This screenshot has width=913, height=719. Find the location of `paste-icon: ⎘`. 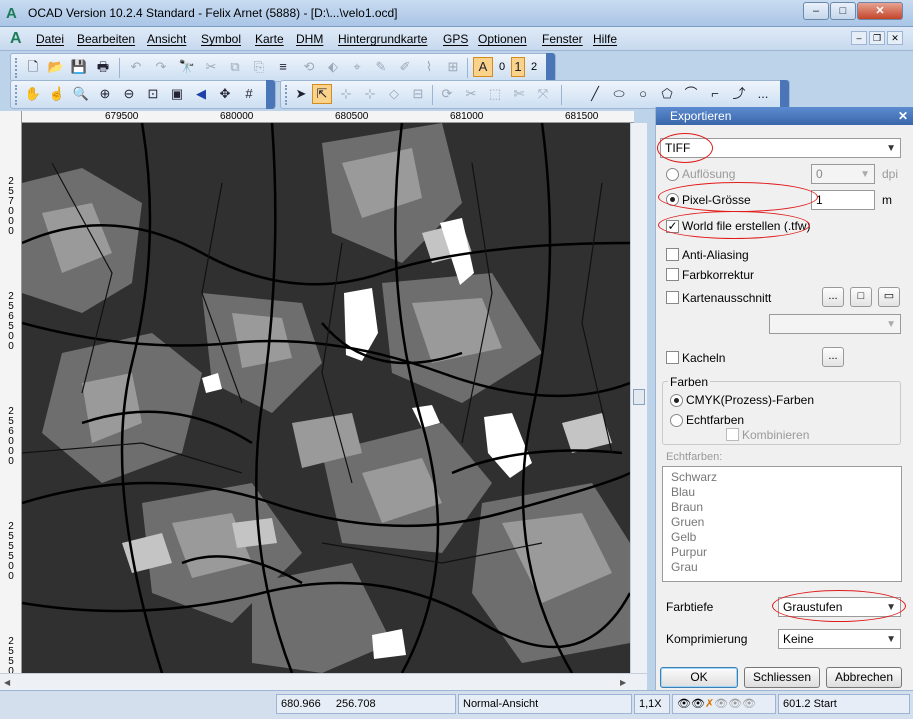

paste-icon: ⎘ is located at coordinates (259, 67).